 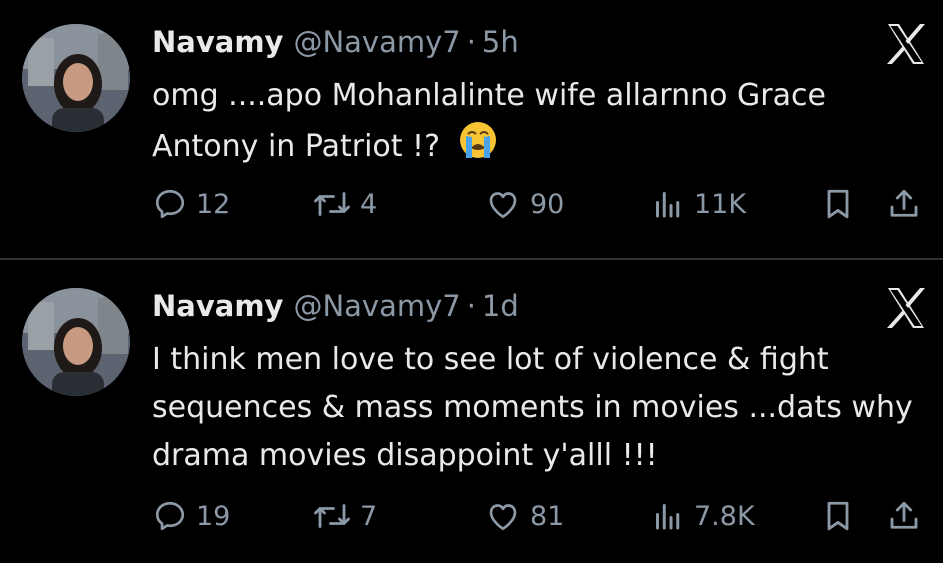 I want to click on reply-count: 19, so click(x=213, y=516).